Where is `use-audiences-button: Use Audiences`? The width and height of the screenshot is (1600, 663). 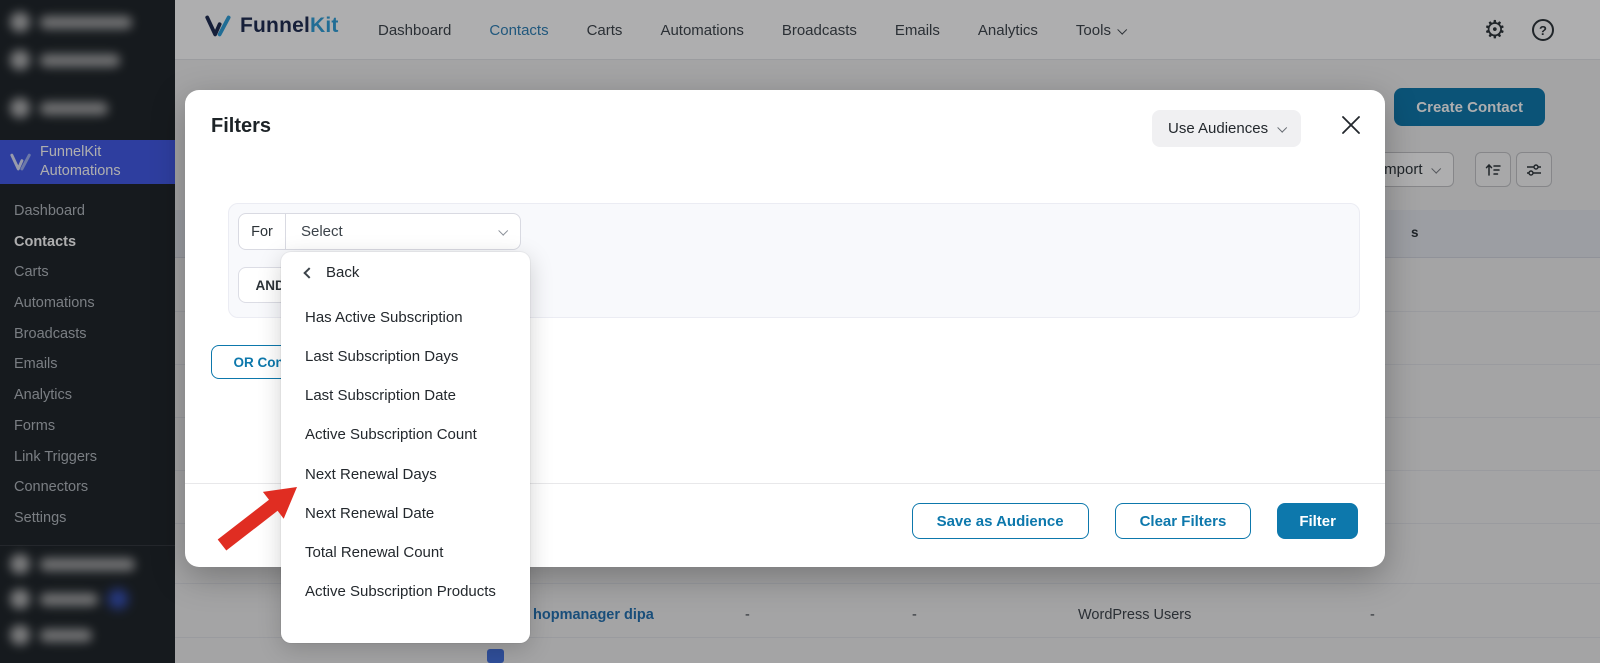 use-audiences-button: Use Audiences is located at coordinates (1227, 128).